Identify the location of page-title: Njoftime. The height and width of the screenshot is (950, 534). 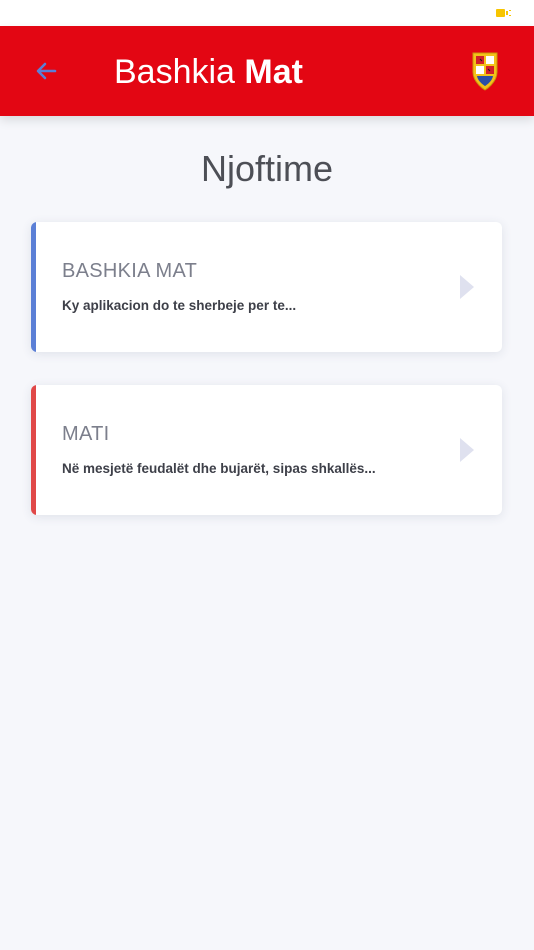
(267, 168).